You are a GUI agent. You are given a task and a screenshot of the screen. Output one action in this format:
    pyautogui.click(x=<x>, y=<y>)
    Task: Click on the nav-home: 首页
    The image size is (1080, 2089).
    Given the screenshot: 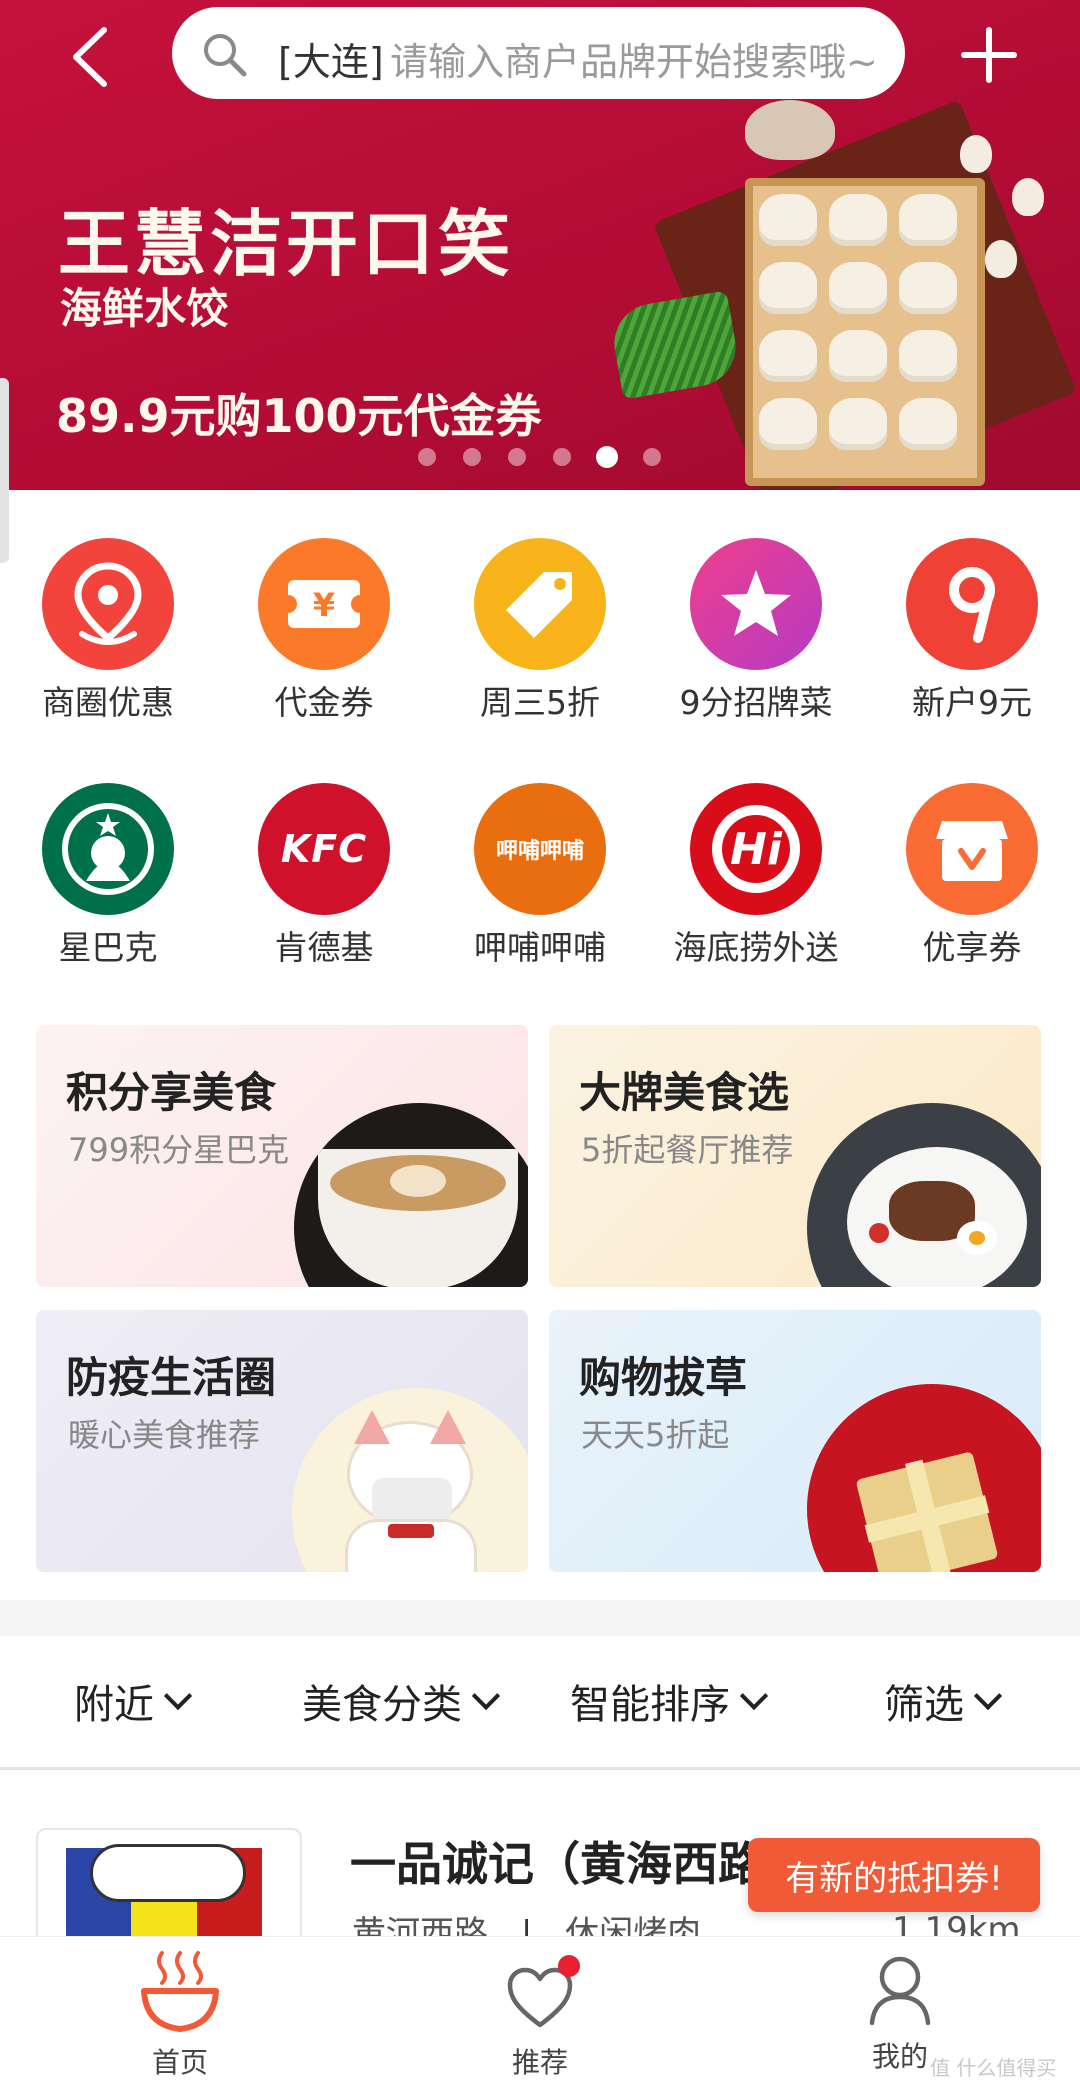 What is the action you would take?
    pyautogui.click(x=180, y=2013)
    